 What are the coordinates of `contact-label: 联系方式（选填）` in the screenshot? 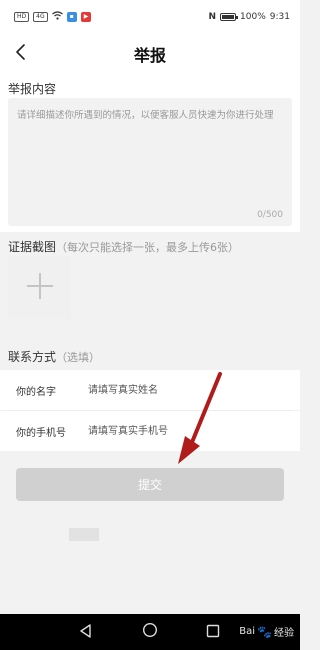 It's located at (54, 356).